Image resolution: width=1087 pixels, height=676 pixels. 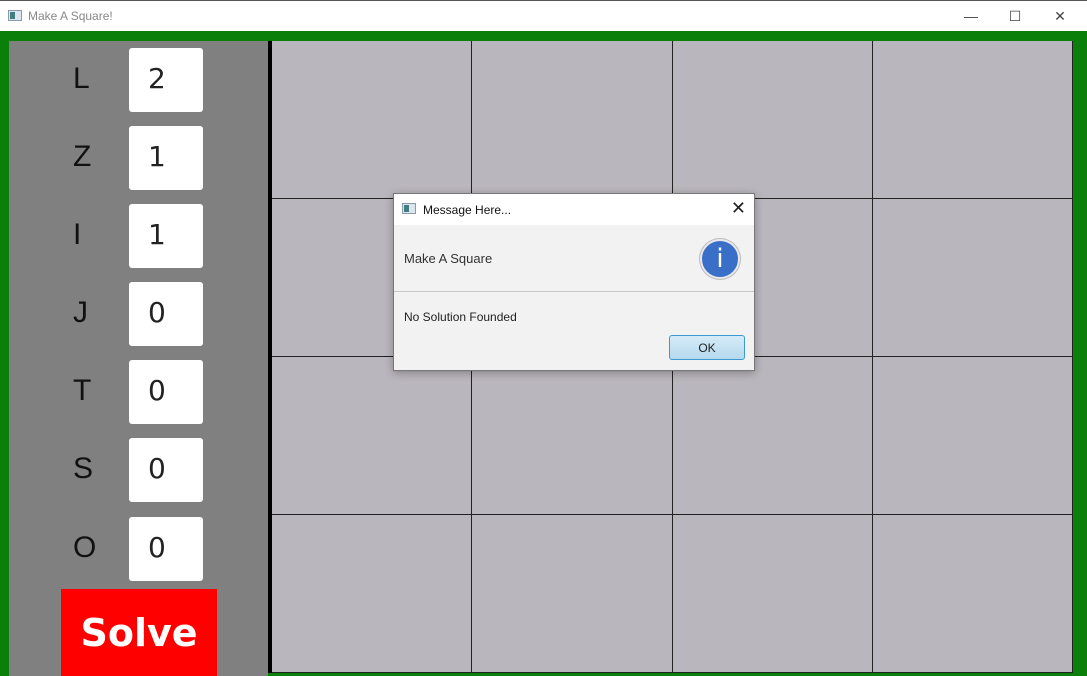 What do you see at coordinates (720, 259) in the screenshot?
I see `info-icon: i` at bounding box center [720, 259].